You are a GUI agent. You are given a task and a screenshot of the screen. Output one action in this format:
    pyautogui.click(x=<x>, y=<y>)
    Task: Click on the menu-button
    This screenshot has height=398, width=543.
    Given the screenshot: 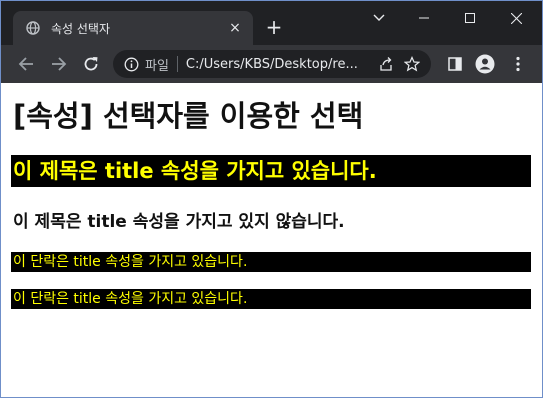 What is the action you would take?
    pyautogui.click(x=518, y=64)
    